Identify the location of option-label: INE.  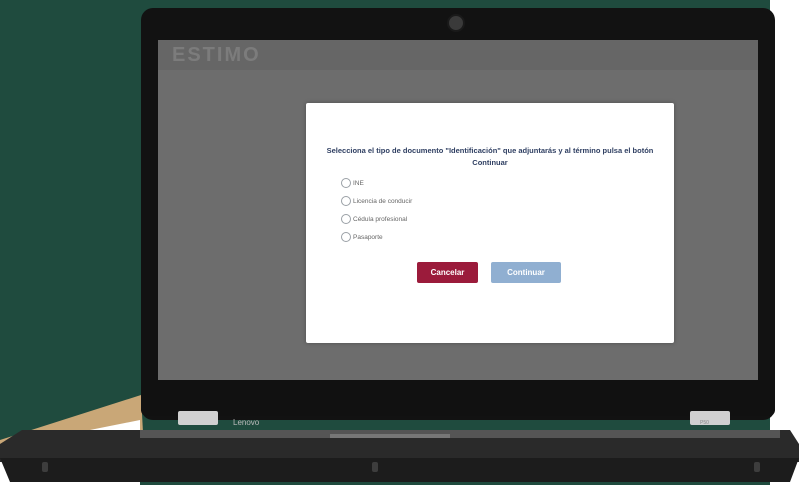
(358, 183).